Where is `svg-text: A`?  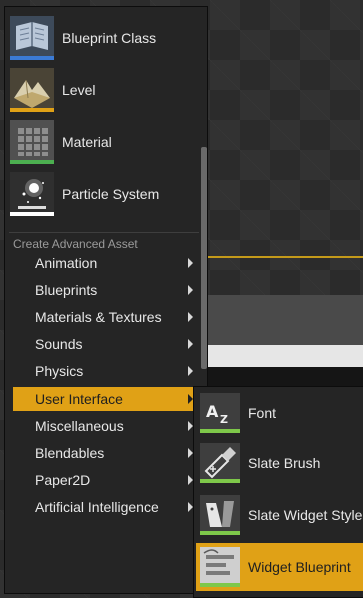
svg-text: A is located at coordinates (212, 411).